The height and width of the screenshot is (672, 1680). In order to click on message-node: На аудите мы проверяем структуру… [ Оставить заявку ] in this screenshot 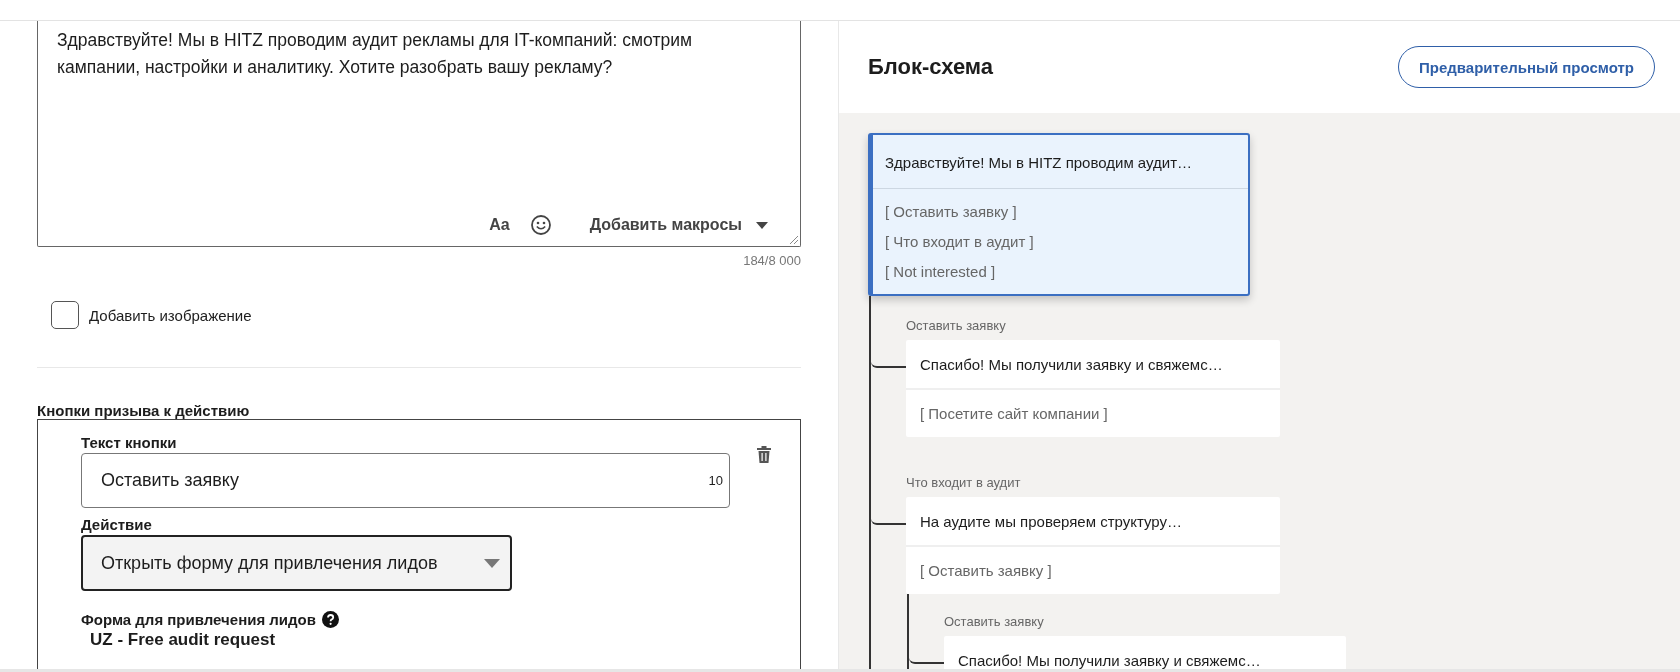, I will do `click(1093, 545)`.